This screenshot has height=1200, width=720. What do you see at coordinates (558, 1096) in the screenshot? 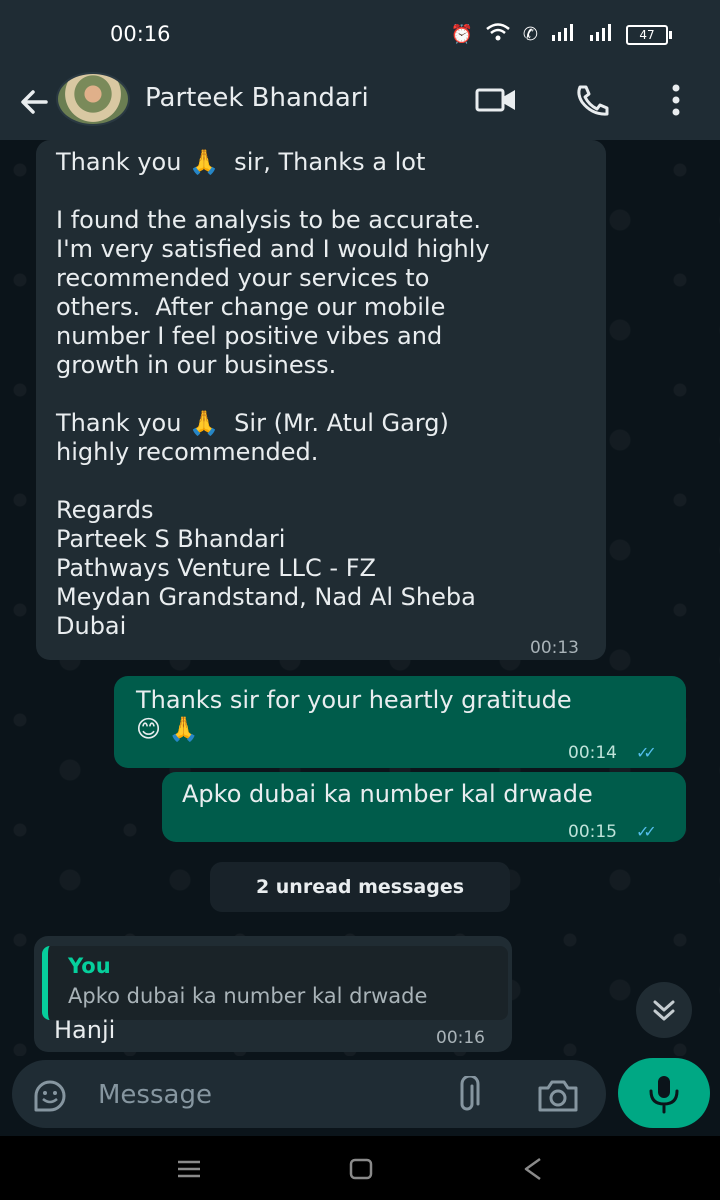
I see `camera-icon` at bounding box center [558, 1096].